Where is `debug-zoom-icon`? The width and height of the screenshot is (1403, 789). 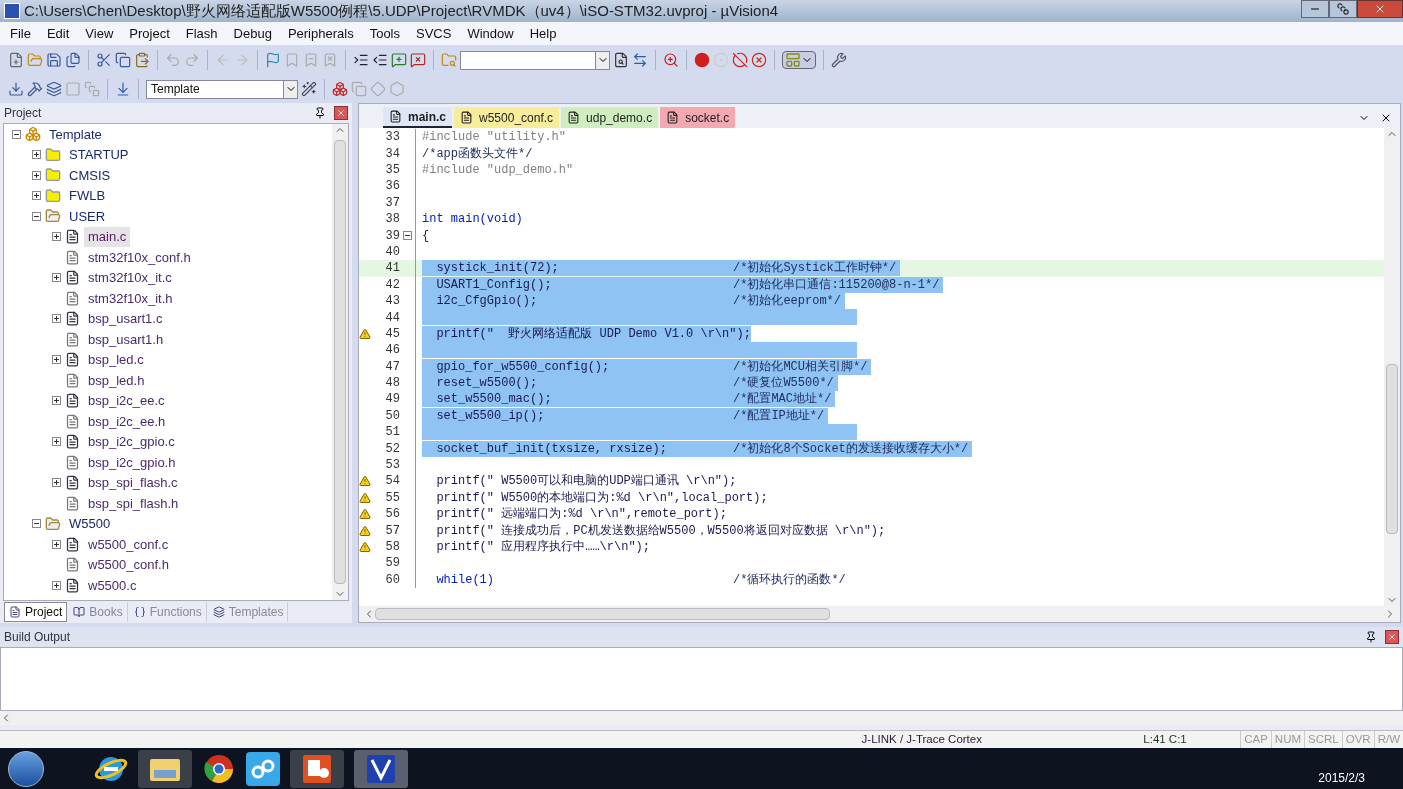 debug-zoom-icon is located at coordinates (671, 60).